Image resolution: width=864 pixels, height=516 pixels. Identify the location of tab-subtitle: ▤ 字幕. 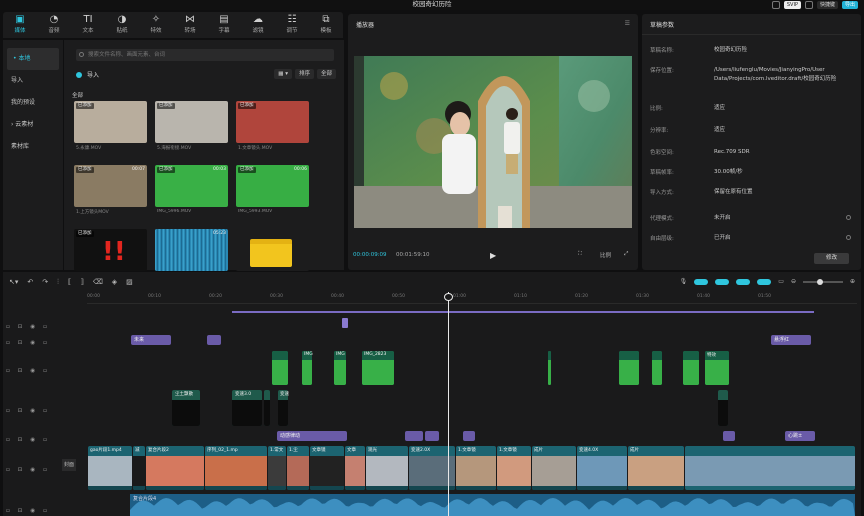
(224, 25).